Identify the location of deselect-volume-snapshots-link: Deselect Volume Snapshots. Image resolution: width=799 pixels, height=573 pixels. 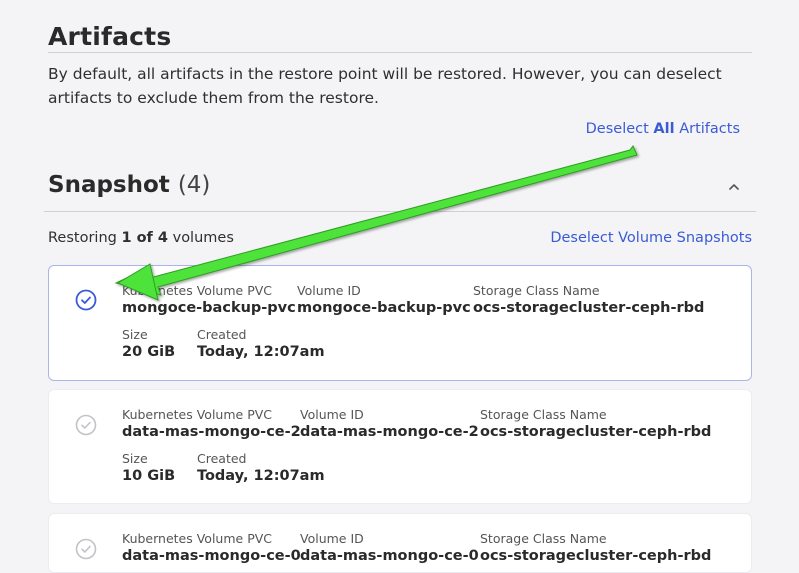
(651, 238).